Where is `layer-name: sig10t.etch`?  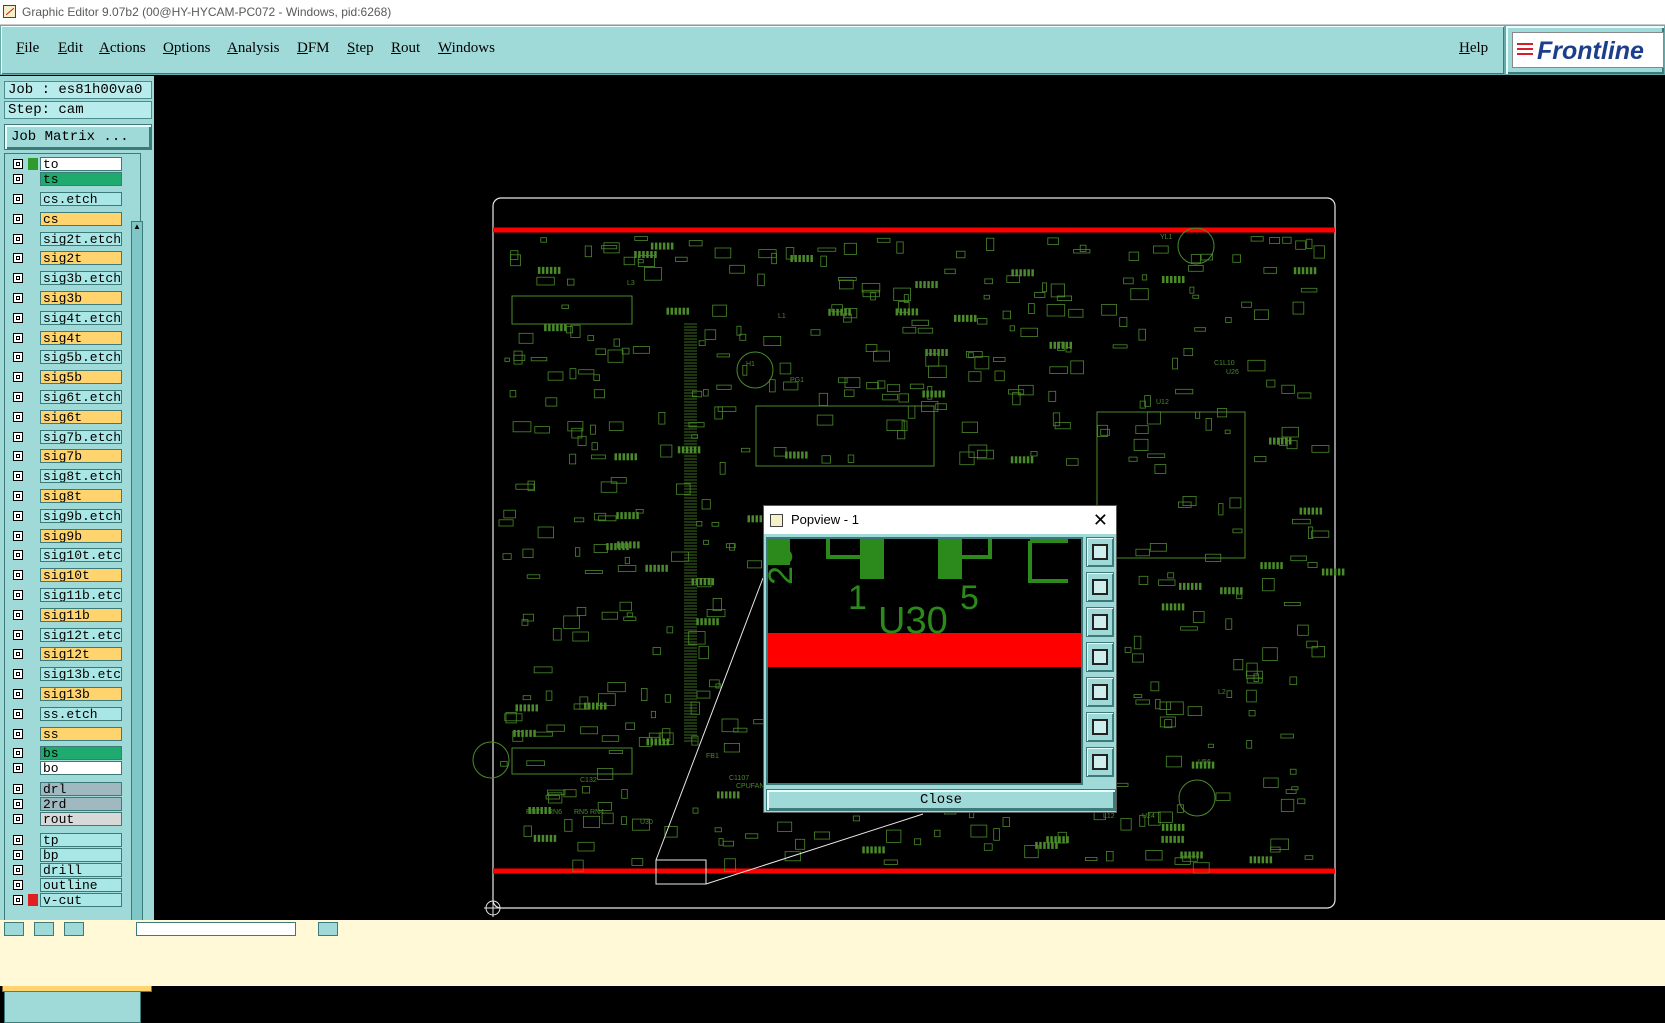
layer-name: sig10t.etch is located at coordinates (81, 555).